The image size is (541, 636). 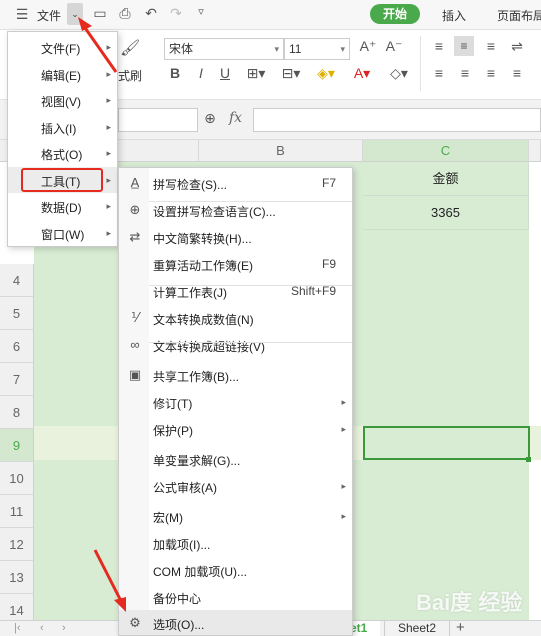 What do you see at coordinates (99, 48) in the screenshot?
I see `annotation-arrow-top` at bounding box center [99, 48].